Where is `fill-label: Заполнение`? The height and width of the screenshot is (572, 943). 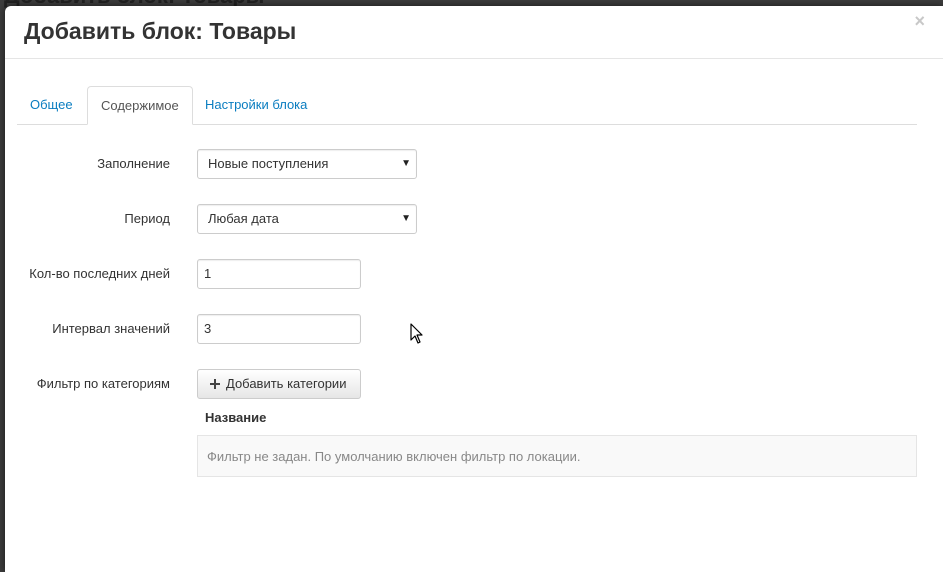
fill-label: Заполнение is located at coordinates (133, 163).